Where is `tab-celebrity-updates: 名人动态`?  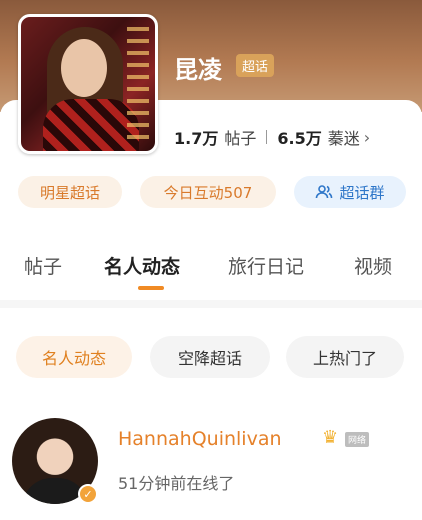
tab-celebrity-updates: 名人动态 is located at coordinates (142, 265).